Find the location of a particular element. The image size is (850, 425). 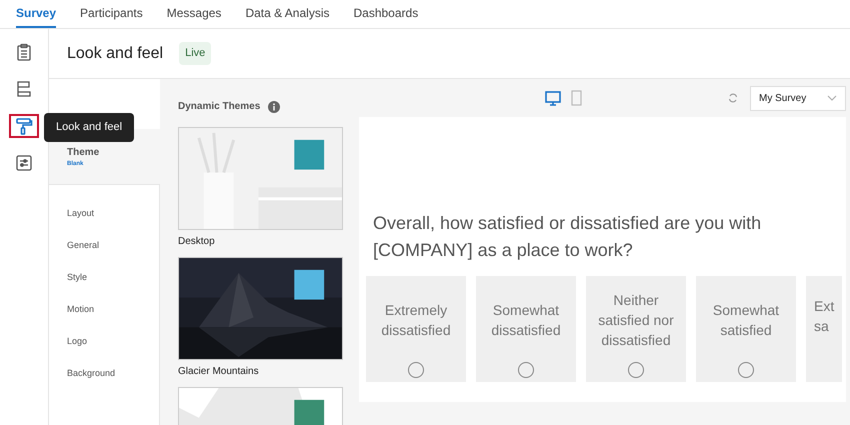

answer-option: Somewhat satisfied is located at coordinates (746, 329).